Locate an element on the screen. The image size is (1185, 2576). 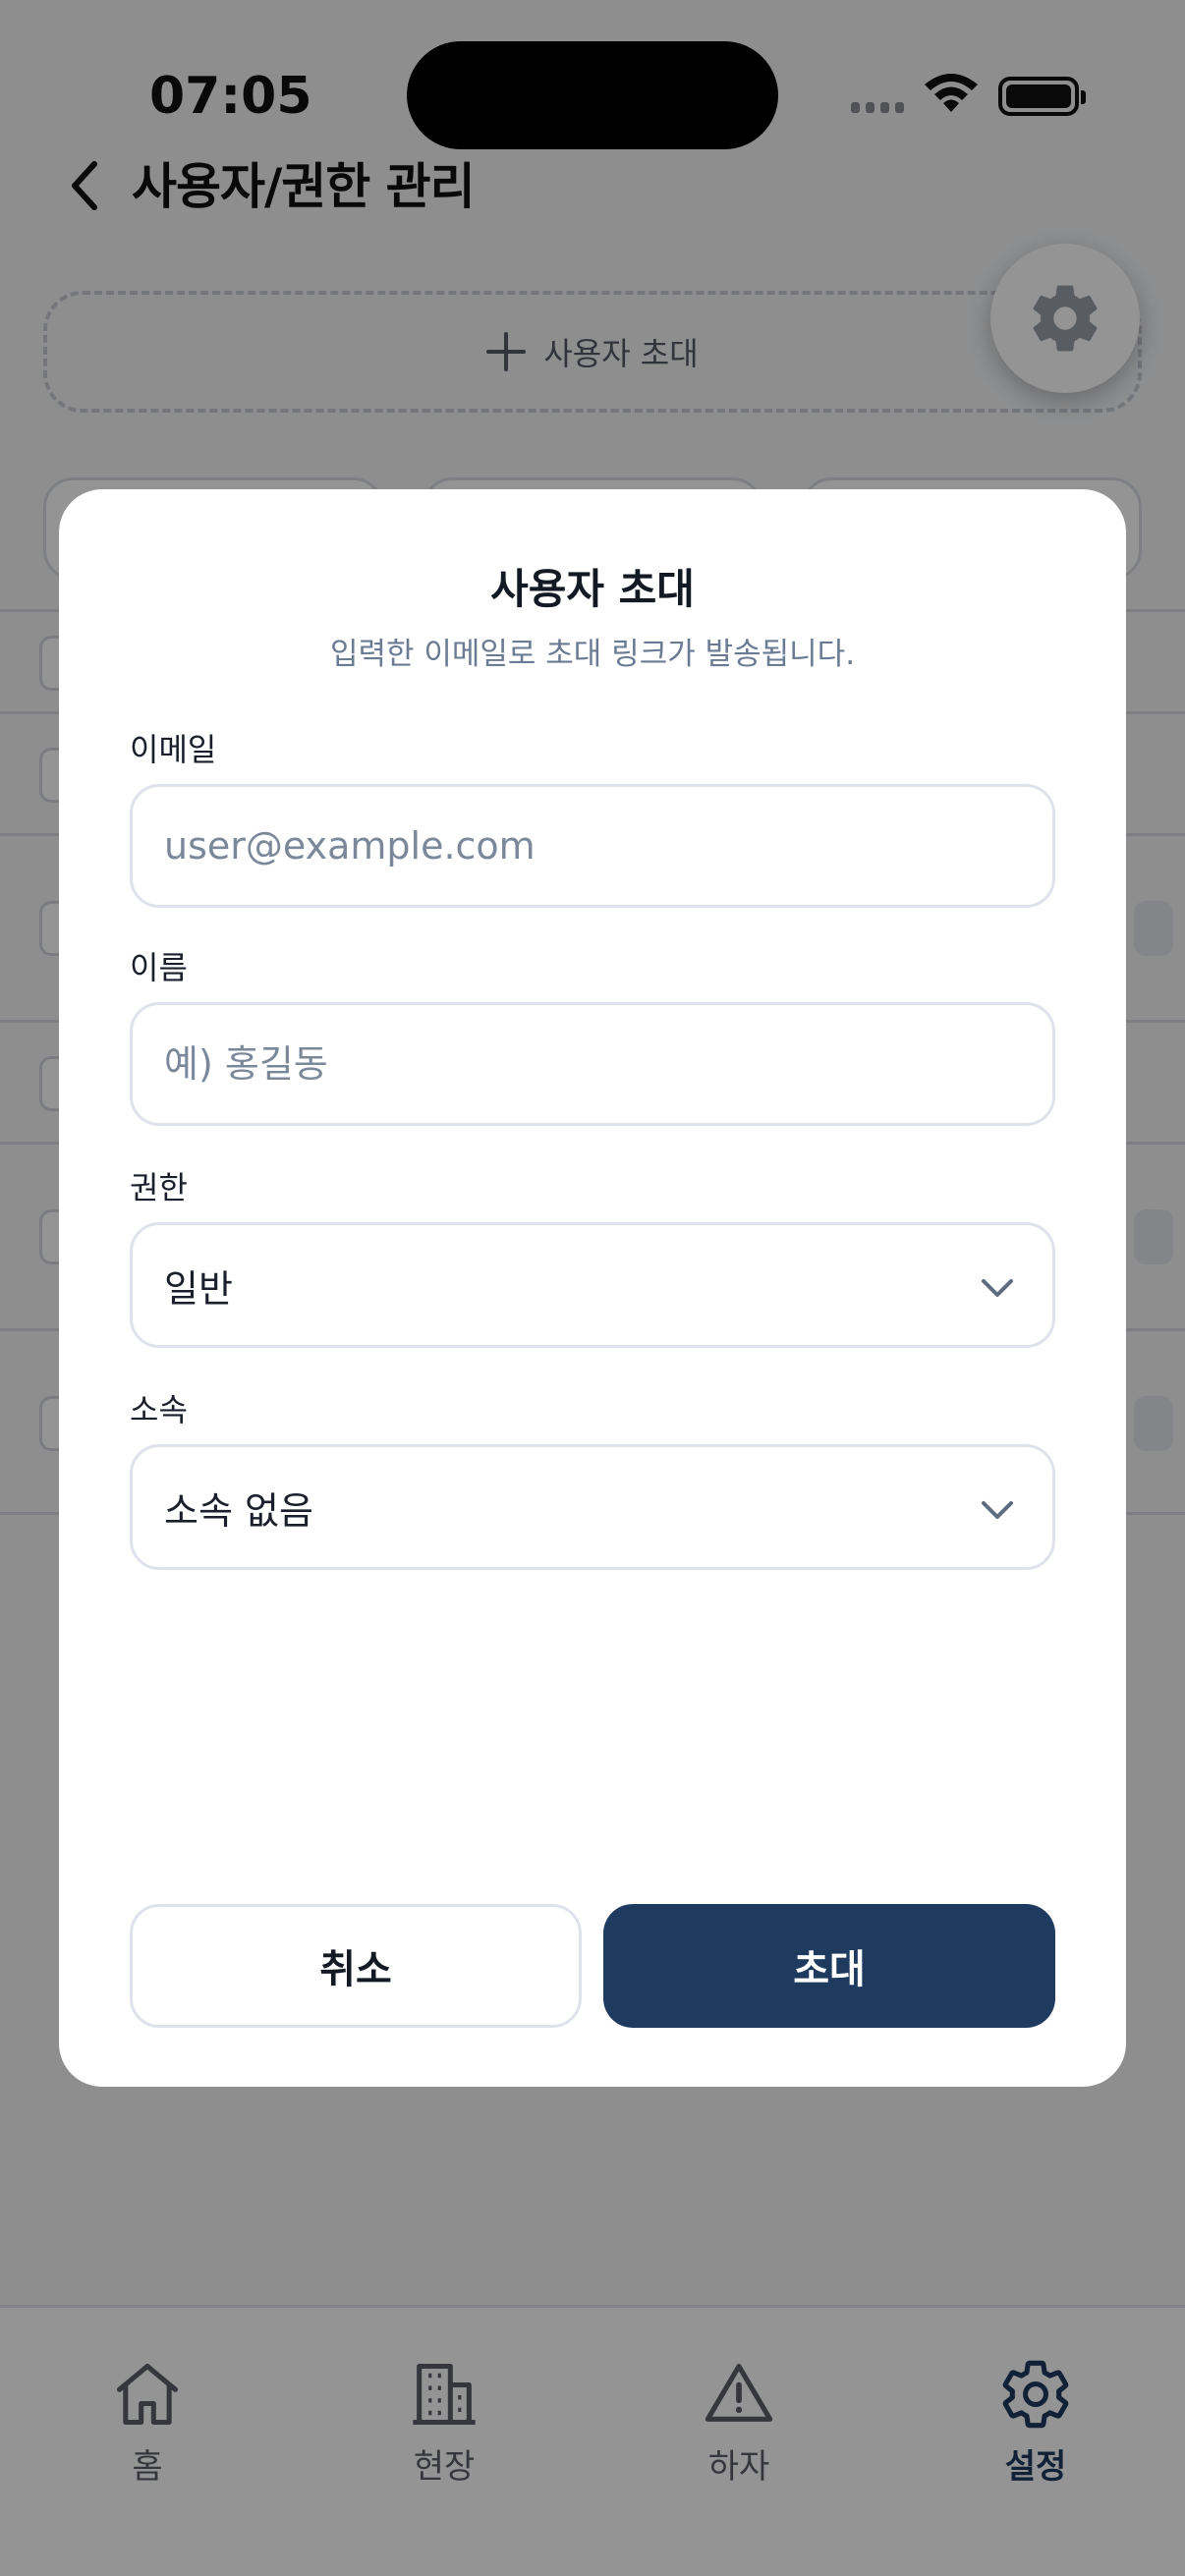
email-field is located at coordinates (608, 846).